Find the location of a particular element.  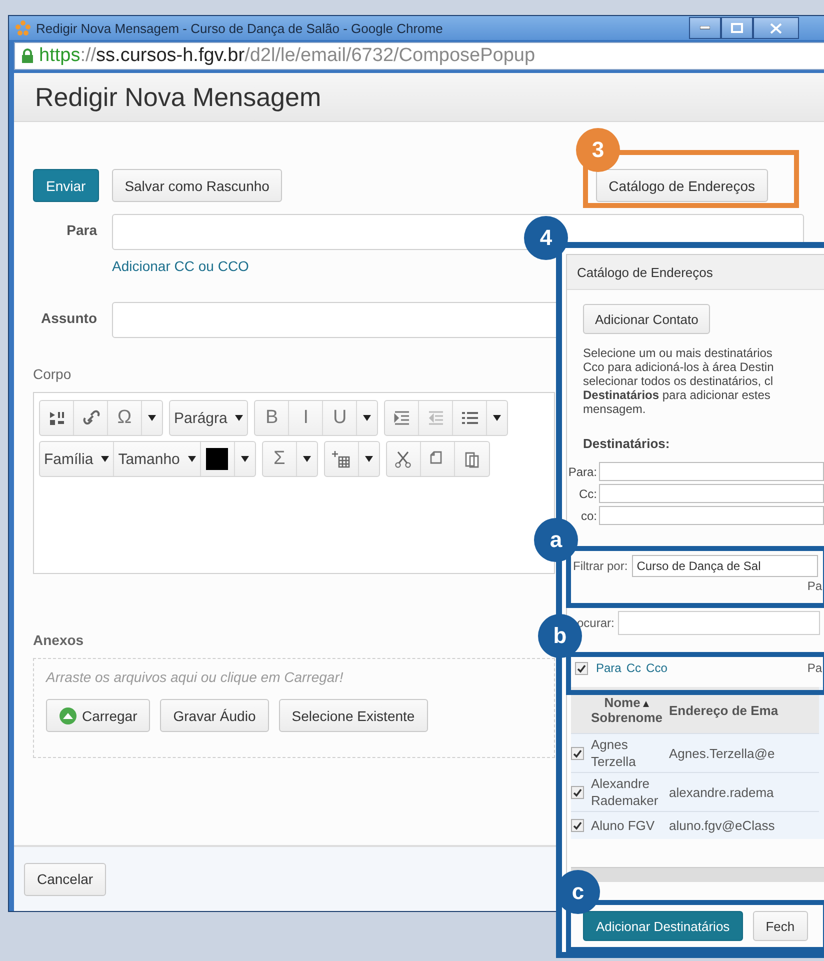

dialog-button: Adicionar Destinatários is located at coordinates (663, 926).